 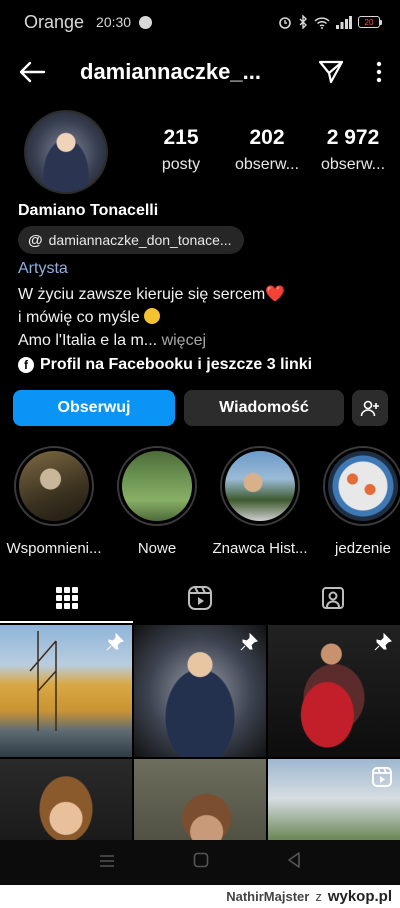 What do you see at coordinates (344, 22) in the screenshot?
I see `signal-icon` at bounding box center [344, 22].